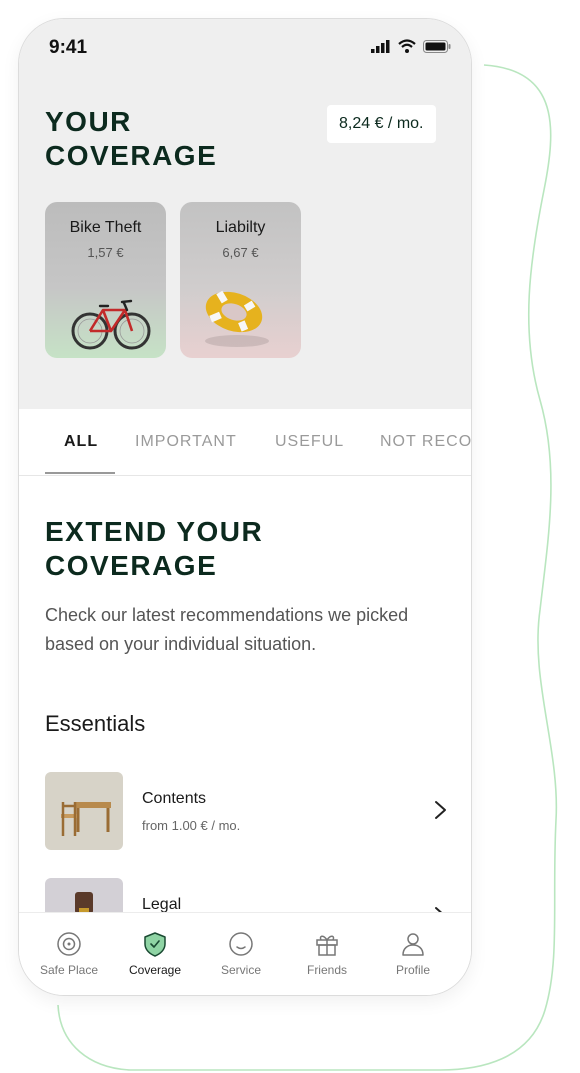 This screenshot has height=1073, width=580. What do you see at coordinates (437, 46) in the screenshot?
I see `battery-icon` at bounding box center [437, 46].